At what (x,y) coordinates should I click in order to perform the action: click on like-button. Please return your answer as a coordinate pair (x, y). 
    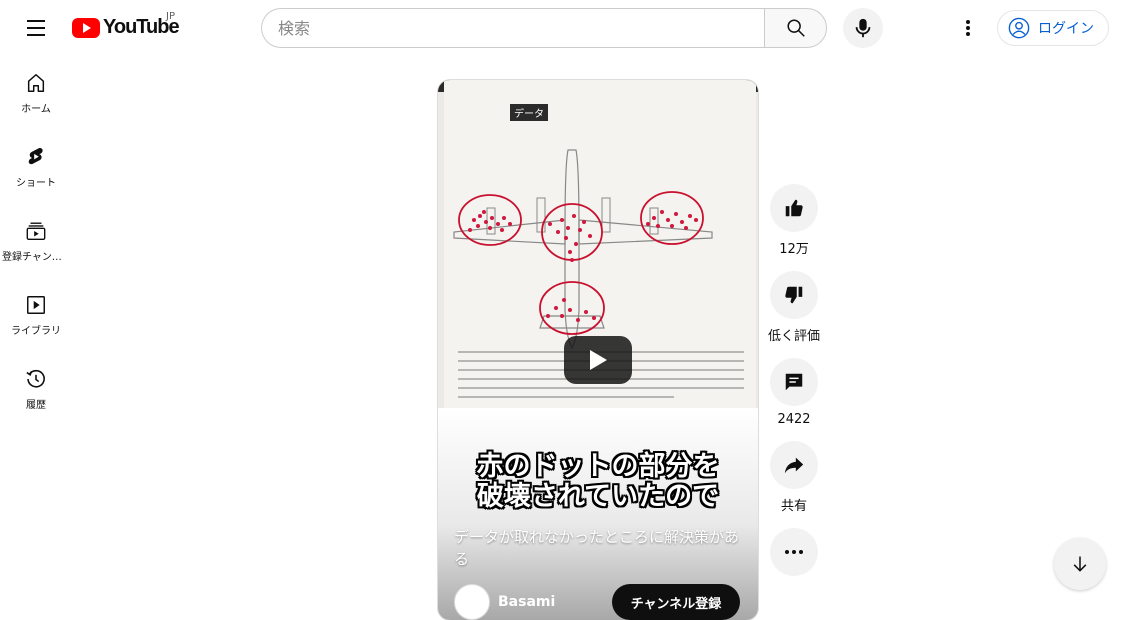
    Looking at the image, I should click on (794, 208).